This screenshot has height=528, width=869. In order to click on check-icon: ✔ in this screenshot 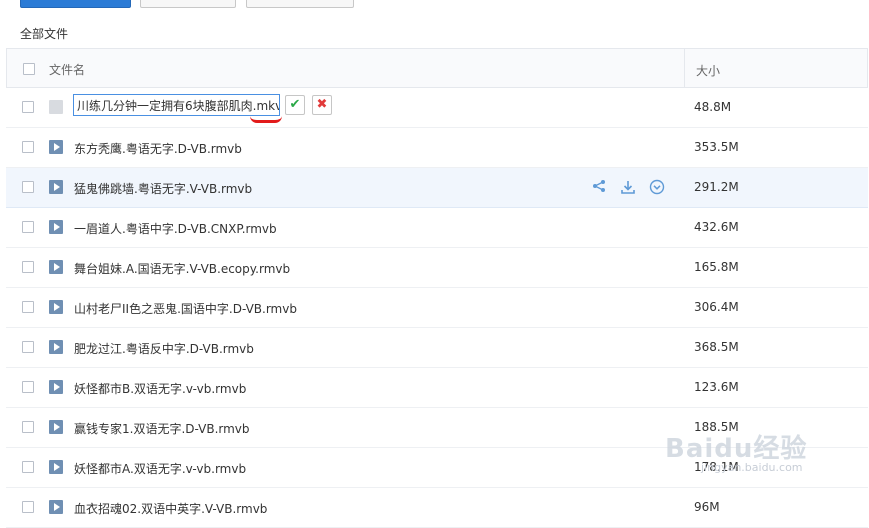, I will do `click(295, 104)`.